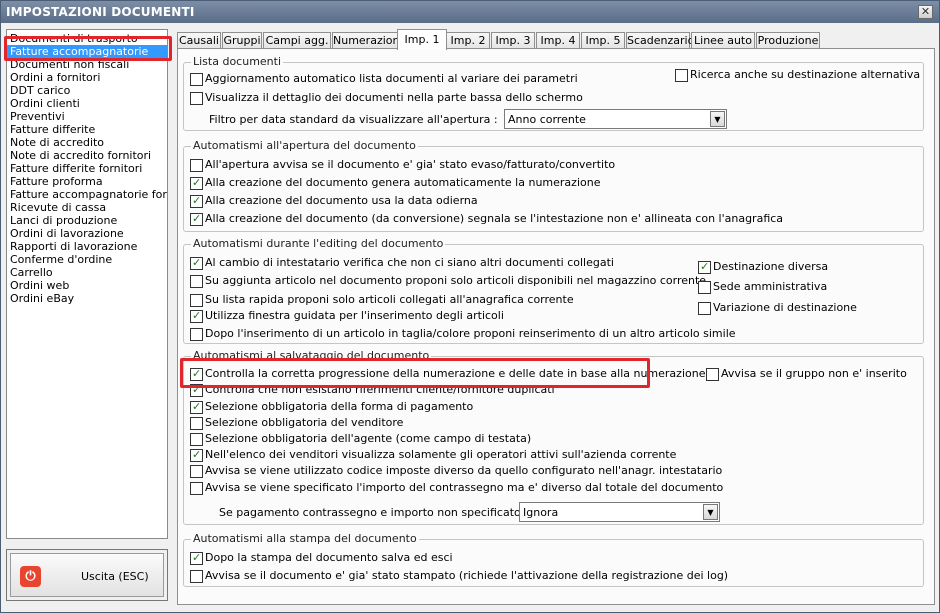  Describe the element at coordinates (470, 12) in the screenshot. I see `title-bar: IMPOSTAZIONI DOCUMENTI ✕` at that location.